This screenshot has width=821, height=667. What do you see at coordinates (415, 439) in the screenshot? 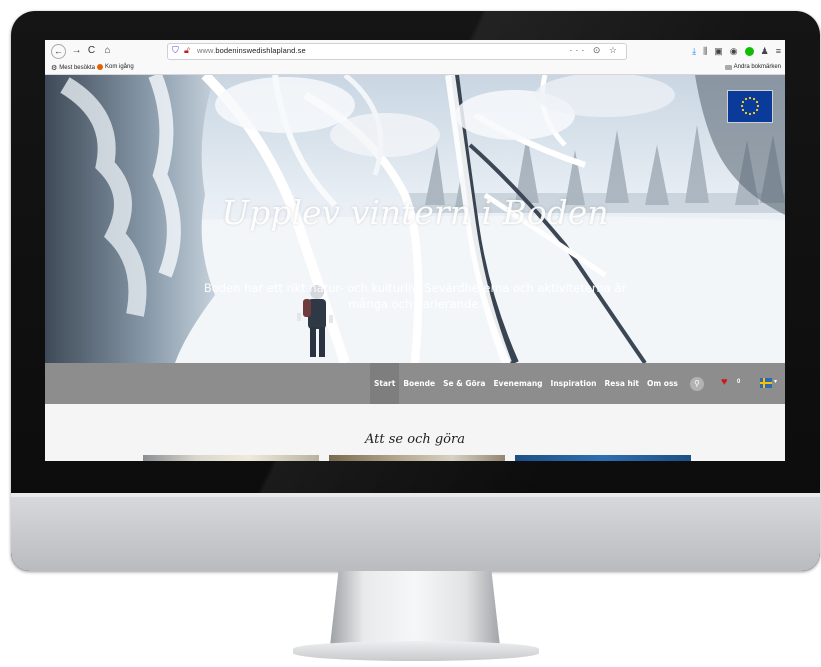
I see `section-title: Att se och göra` at bounding box center [415, 439].